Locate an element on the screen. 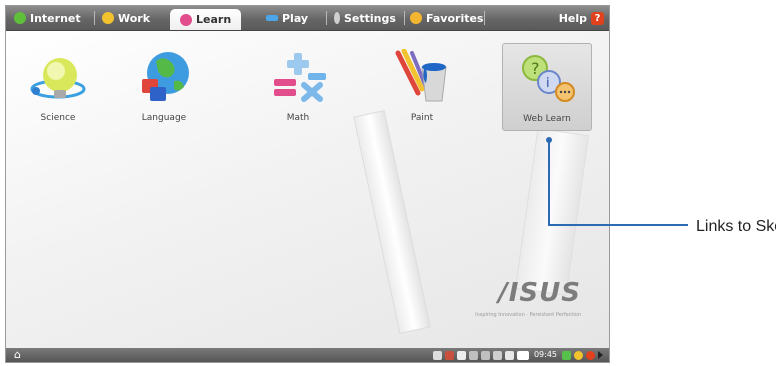 The width and height of the screenshot is (776, 366). internet-icon is located at coordinates (20, 18).